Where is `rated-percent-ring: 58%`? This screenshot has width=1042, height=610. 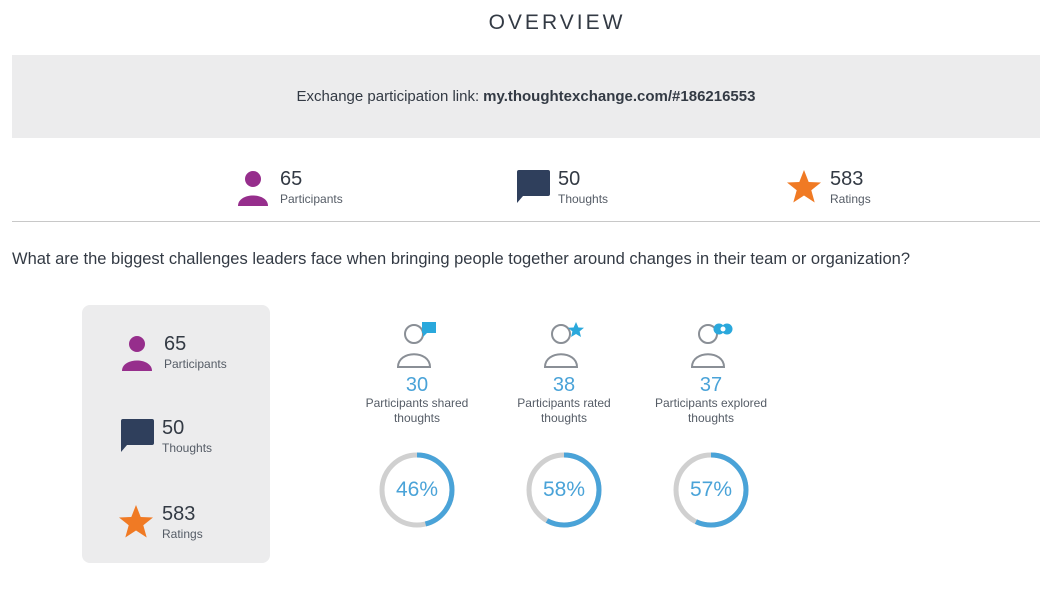 rated-percent-ring: 58% is located at coordinates (564, 490).